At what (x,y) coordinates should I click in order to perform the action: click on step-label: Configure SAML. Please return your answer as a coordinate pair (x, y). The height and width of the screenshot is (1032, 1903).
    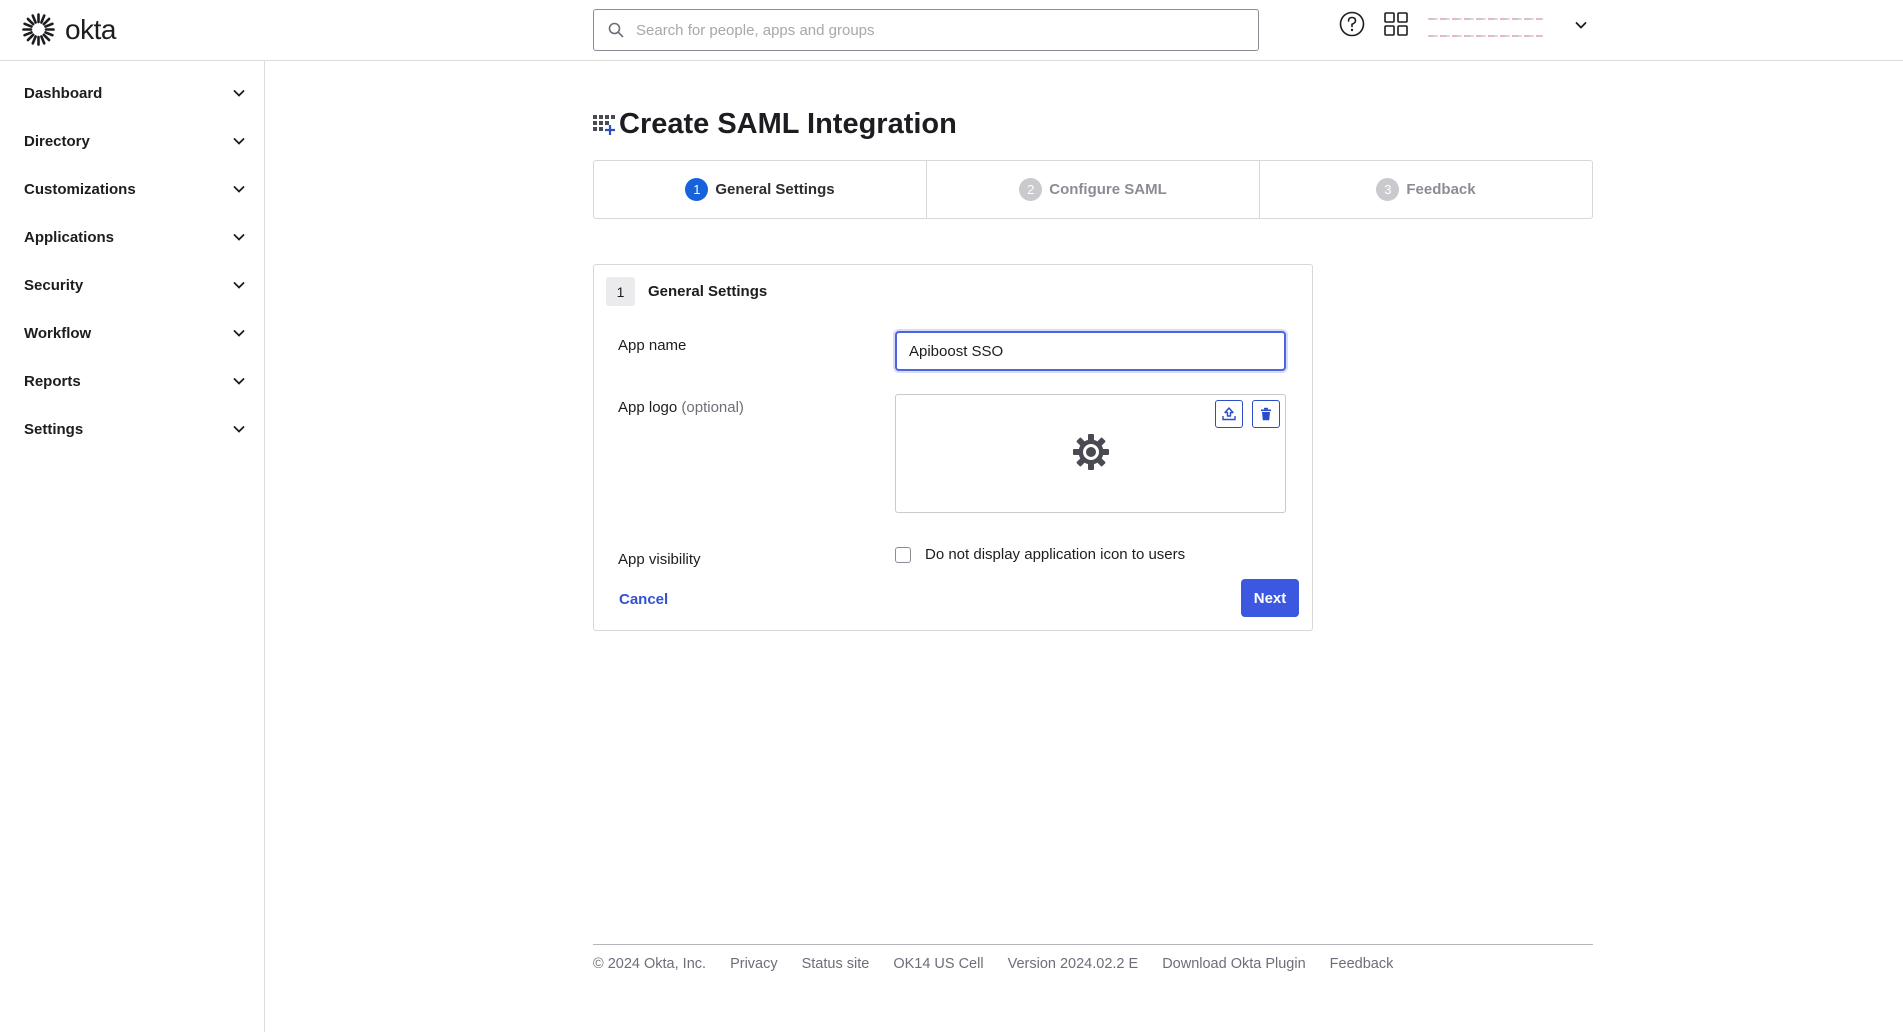
    Looking at the image, I should click on (1108, 189).